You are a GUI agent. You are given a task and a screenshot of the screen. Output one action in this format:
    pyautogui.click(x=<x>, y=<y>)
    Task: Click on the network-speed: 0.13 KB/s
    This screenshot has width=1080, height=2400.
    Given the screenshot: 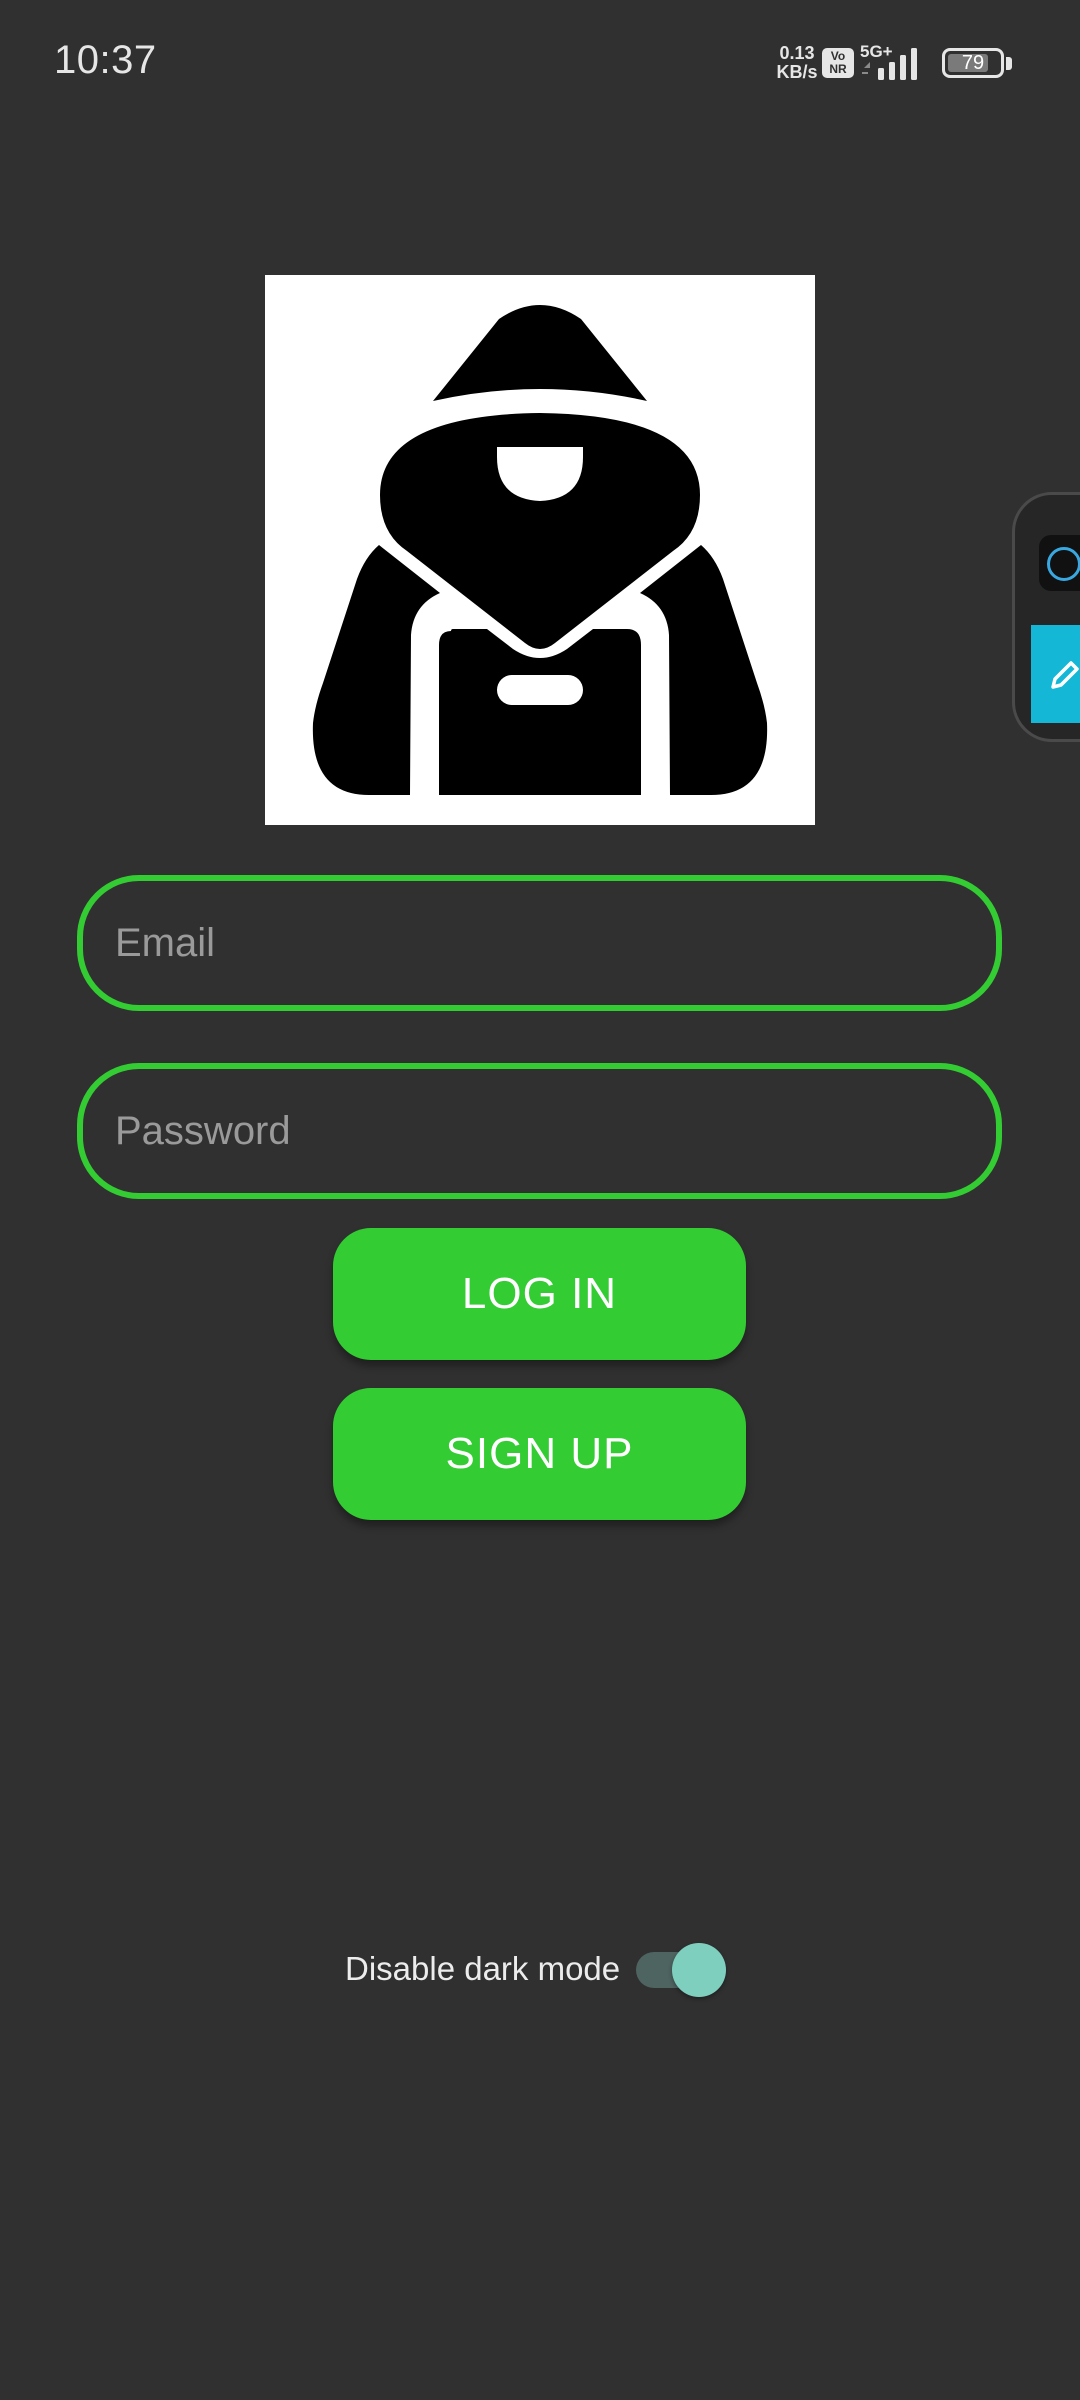 What is the action you would take?
    pyautogui.click(x=797, y=63)
    